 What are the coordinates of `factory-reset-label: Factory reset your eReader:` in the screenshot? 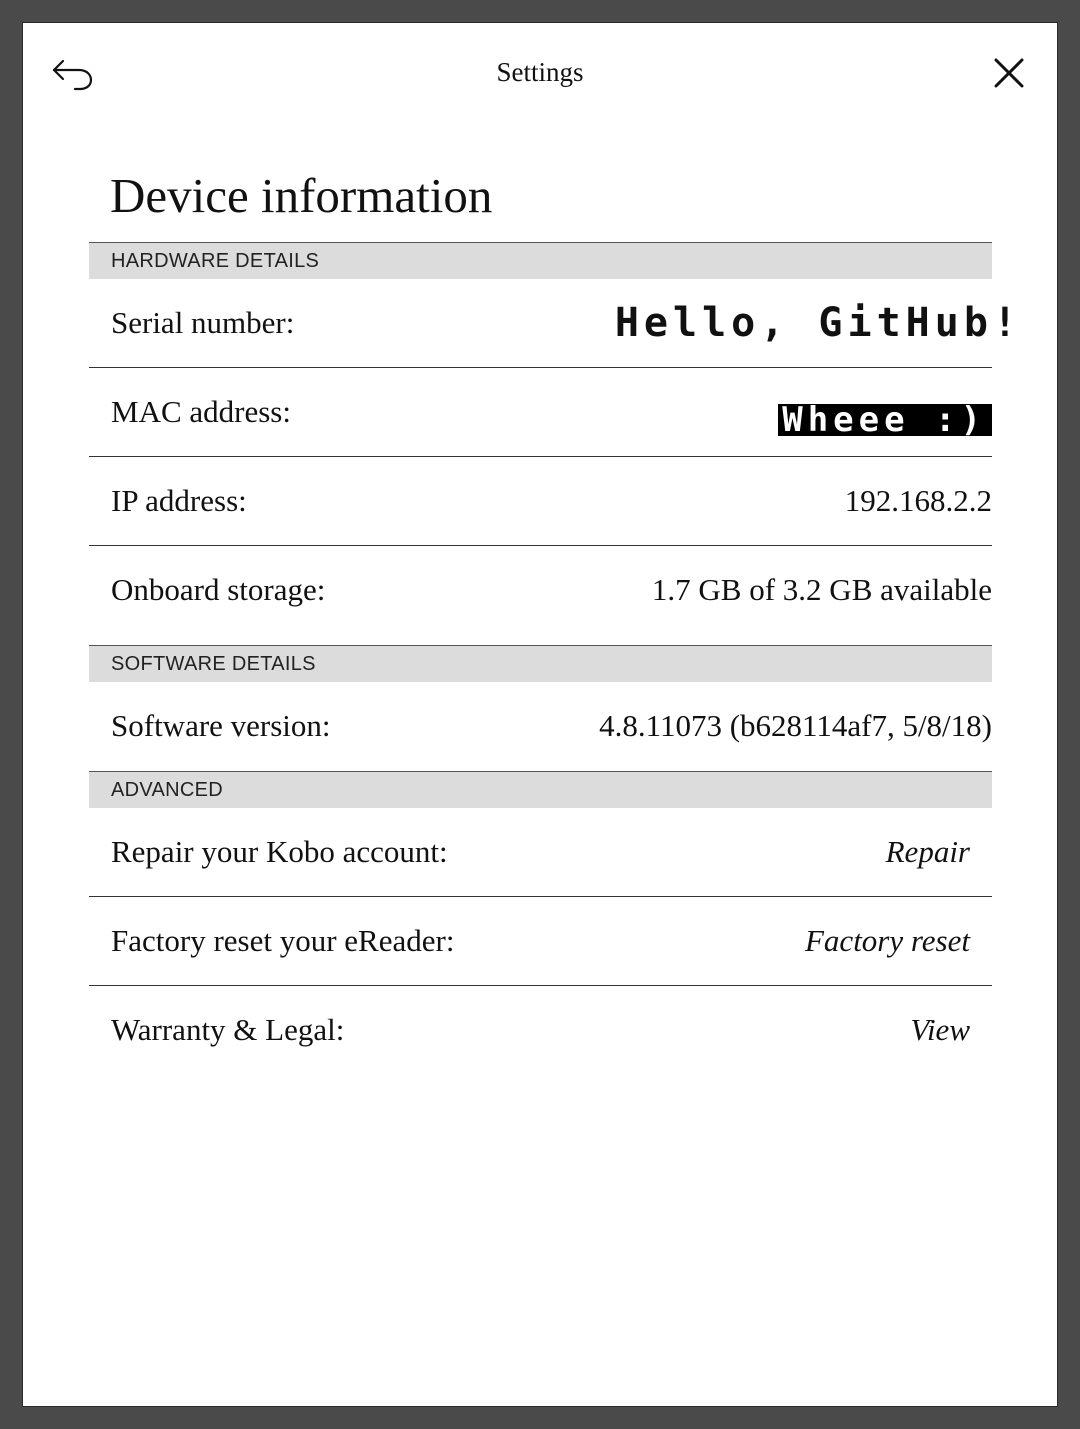 It's located at (283, 940).